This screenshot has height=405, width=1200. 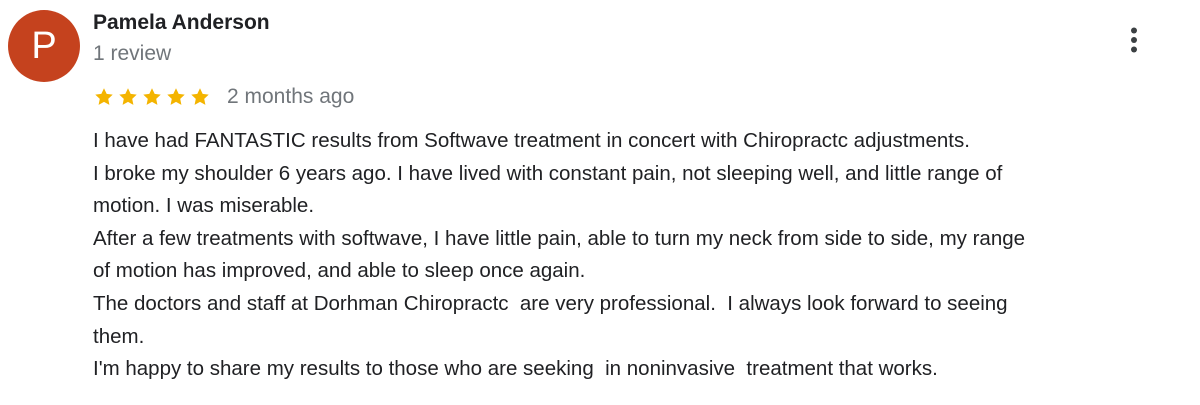 I want to click on review-line: them., so click(x=119, y=336).